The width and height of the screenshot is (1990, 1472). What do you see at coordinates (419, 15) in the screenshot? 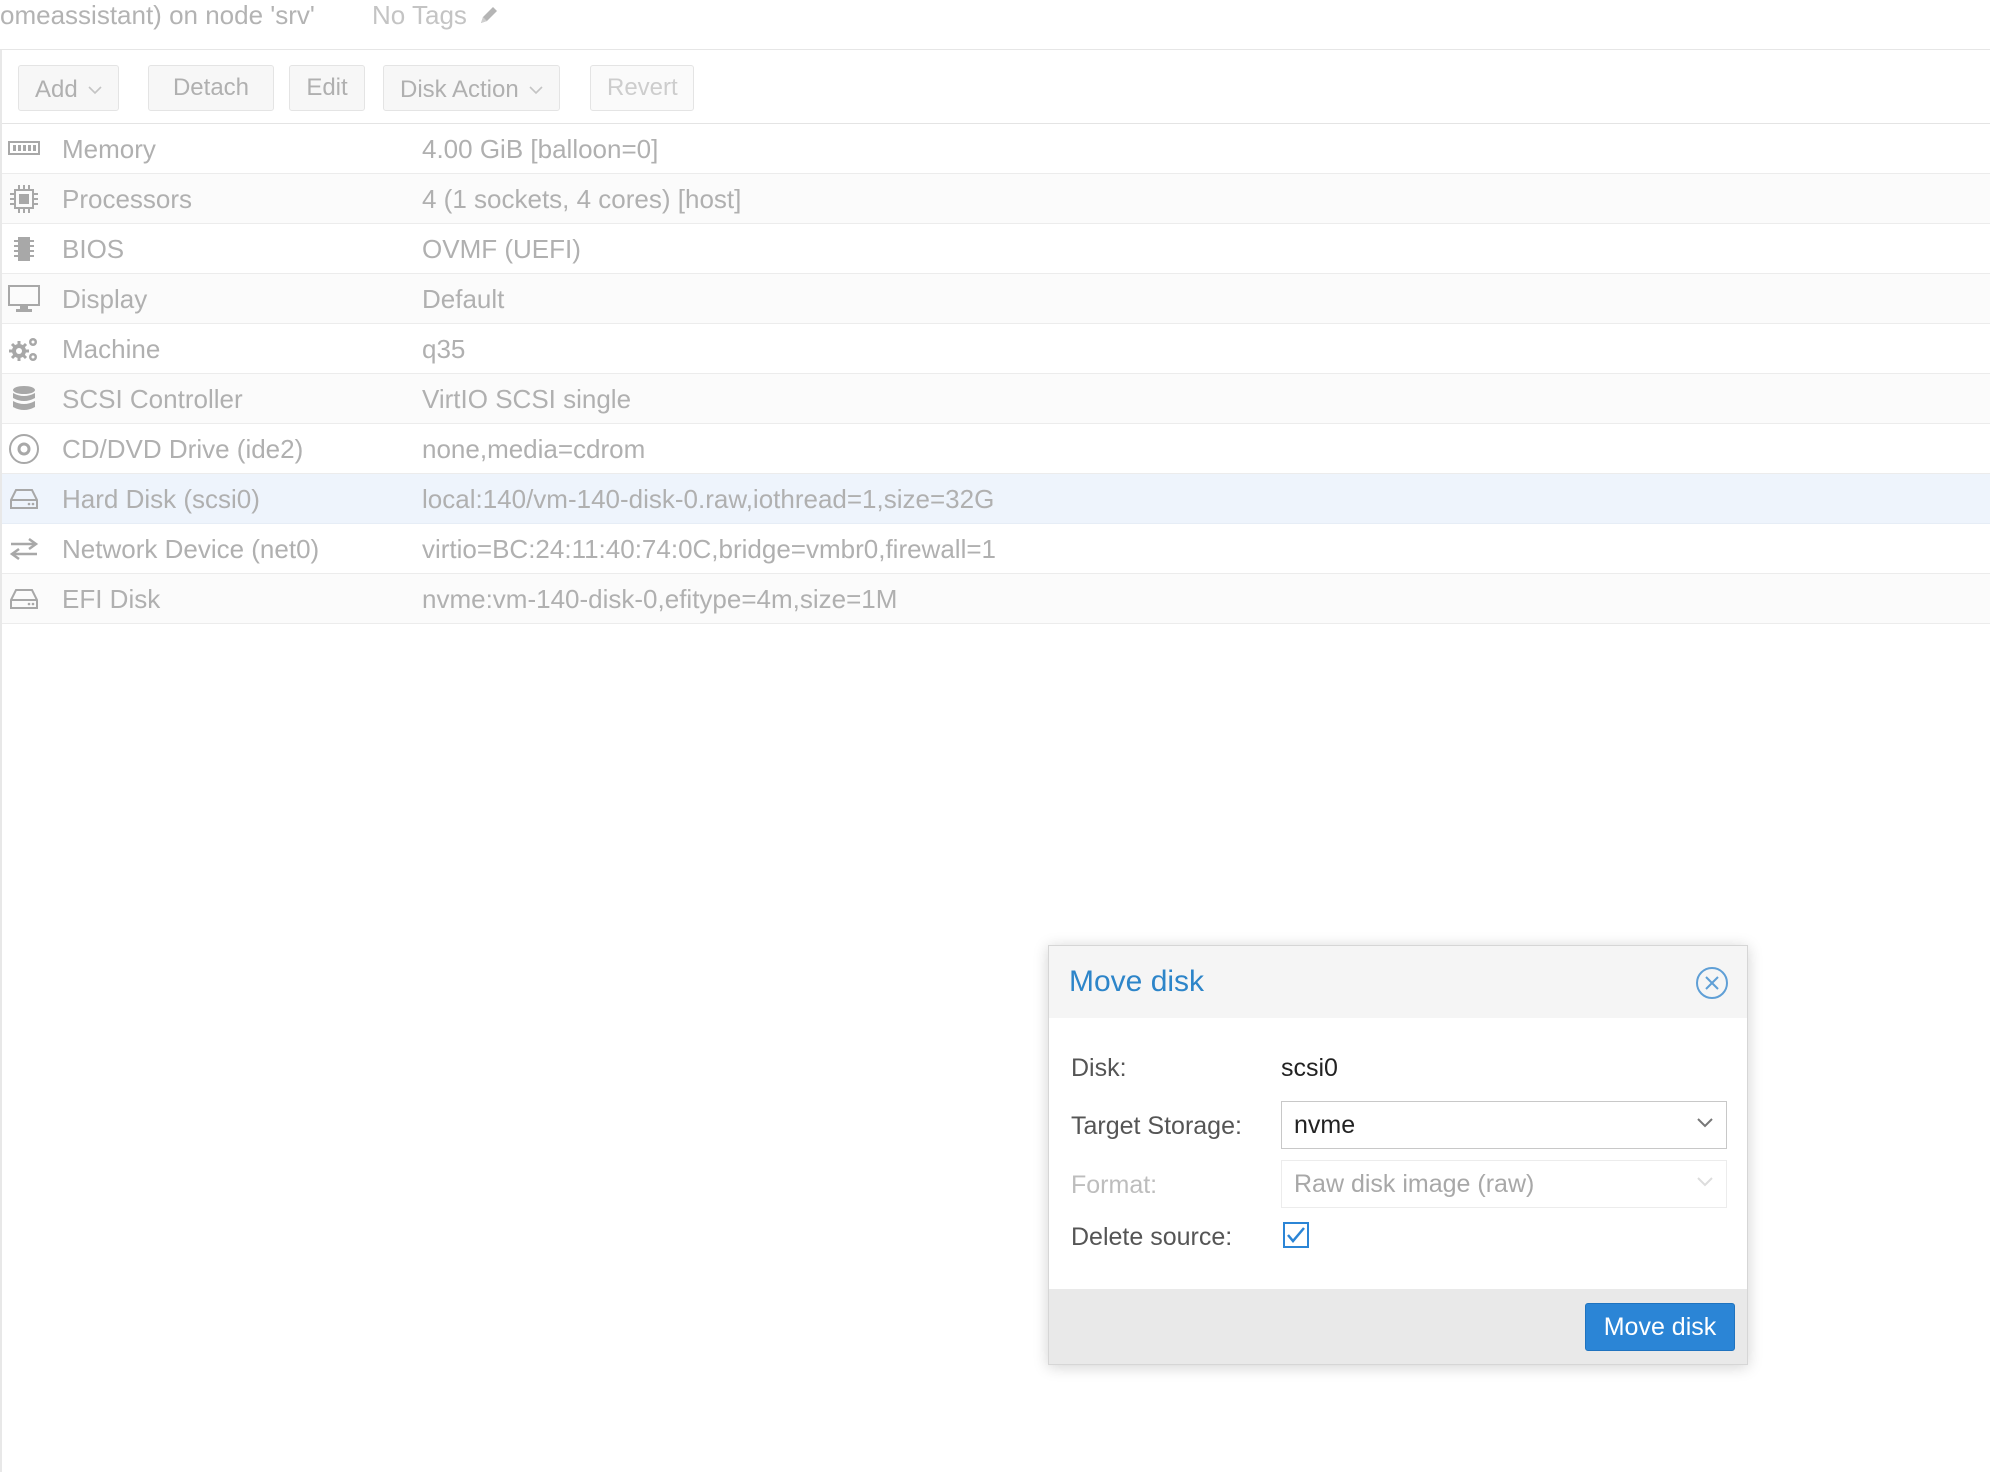
I see `tags-label: No Tags` at bounding box center [419, 15].